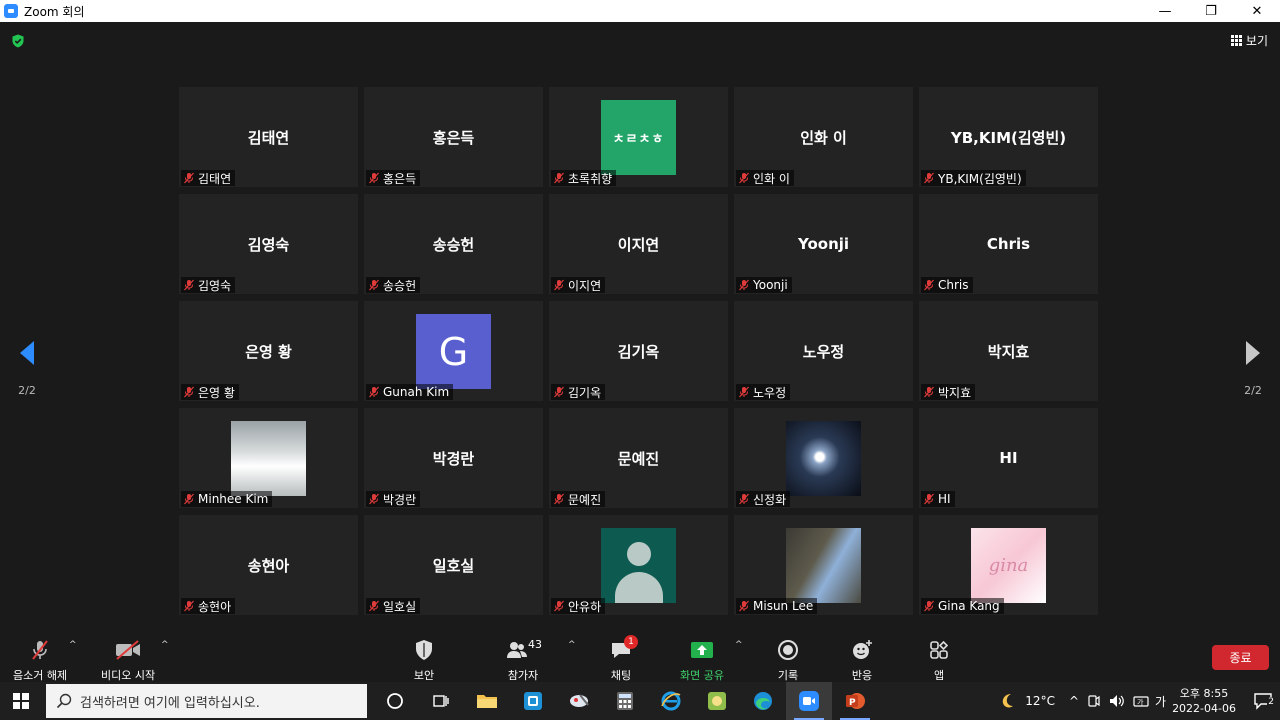  I want to click on ime-mode-text: 가, so click(1160, 701).